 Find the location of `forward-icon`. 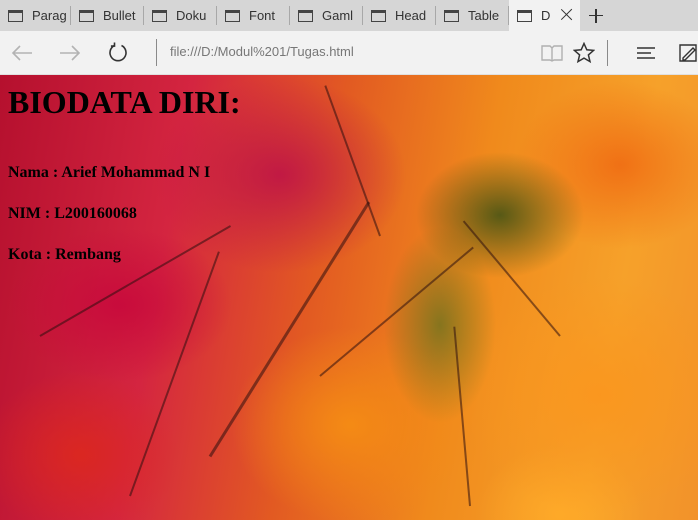

forward-icon is located at coordinates (70, 53).